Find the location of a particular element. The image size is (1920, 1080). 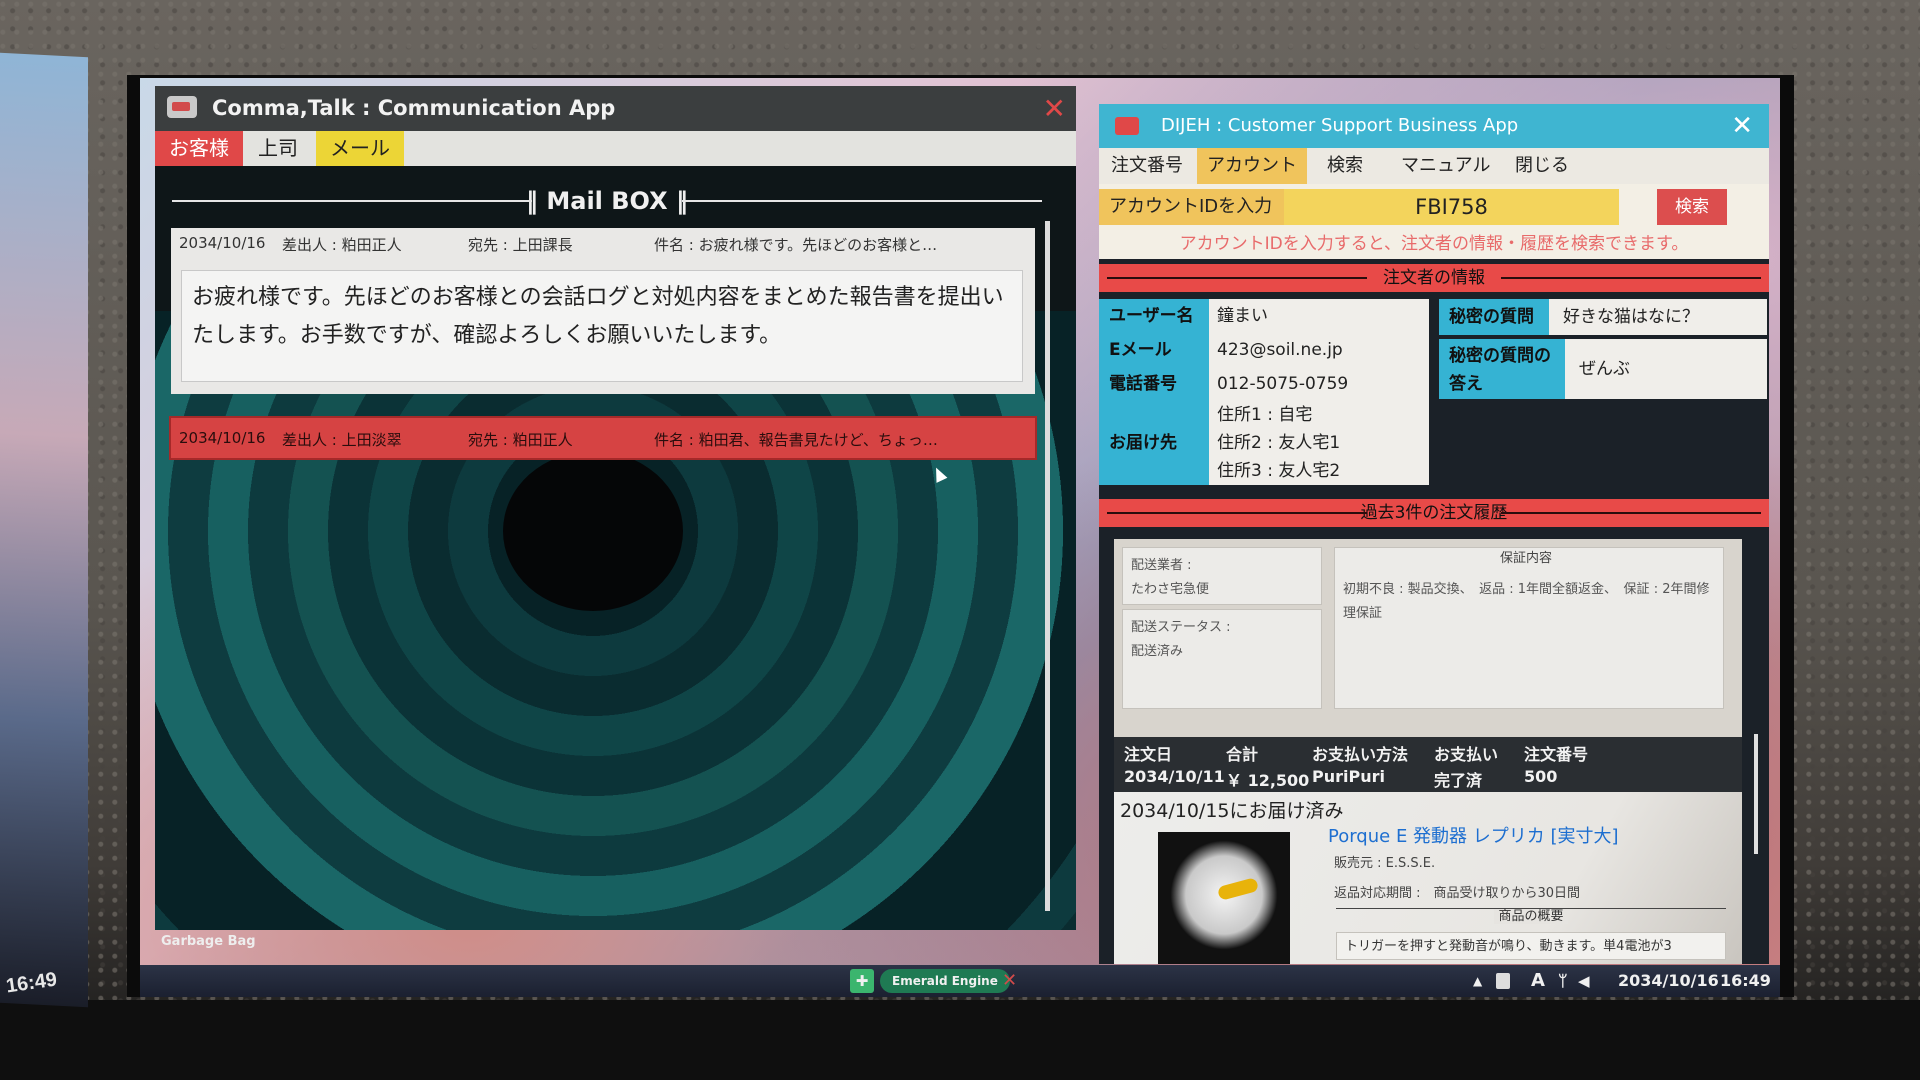

chat-app-icon is located at coordinates (182, 107).